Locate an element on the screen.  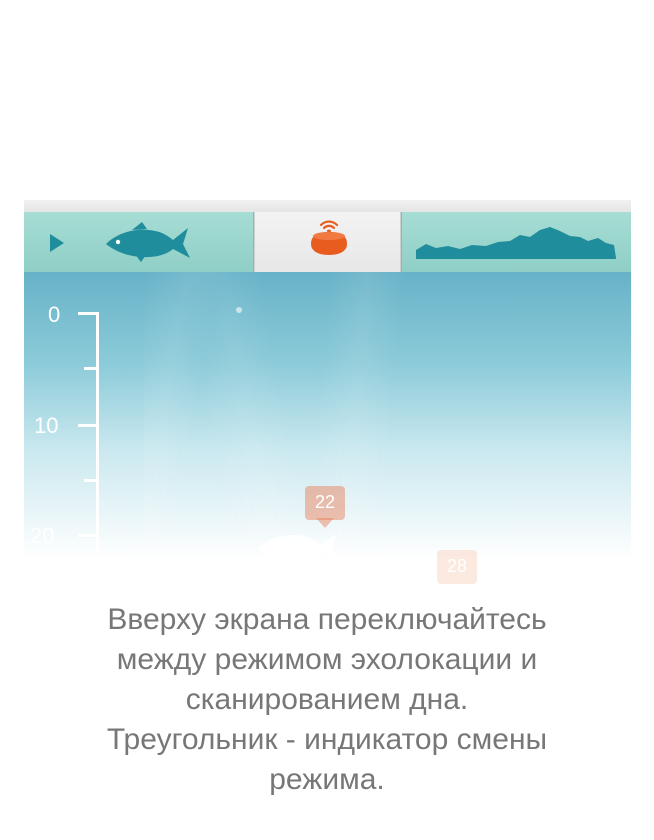
tab-bottom-scan is located at coordinates (516, 242).